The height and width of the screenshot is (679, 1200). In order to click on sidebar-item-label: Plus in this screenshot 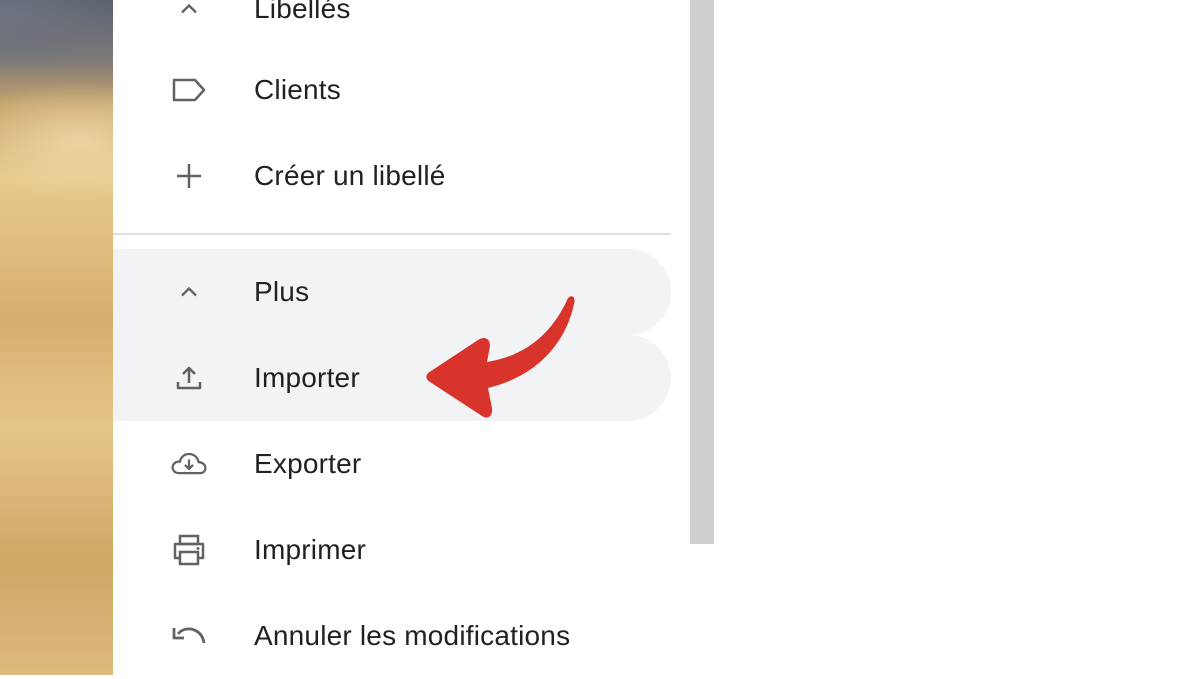, I will do `click(282, 291)`.